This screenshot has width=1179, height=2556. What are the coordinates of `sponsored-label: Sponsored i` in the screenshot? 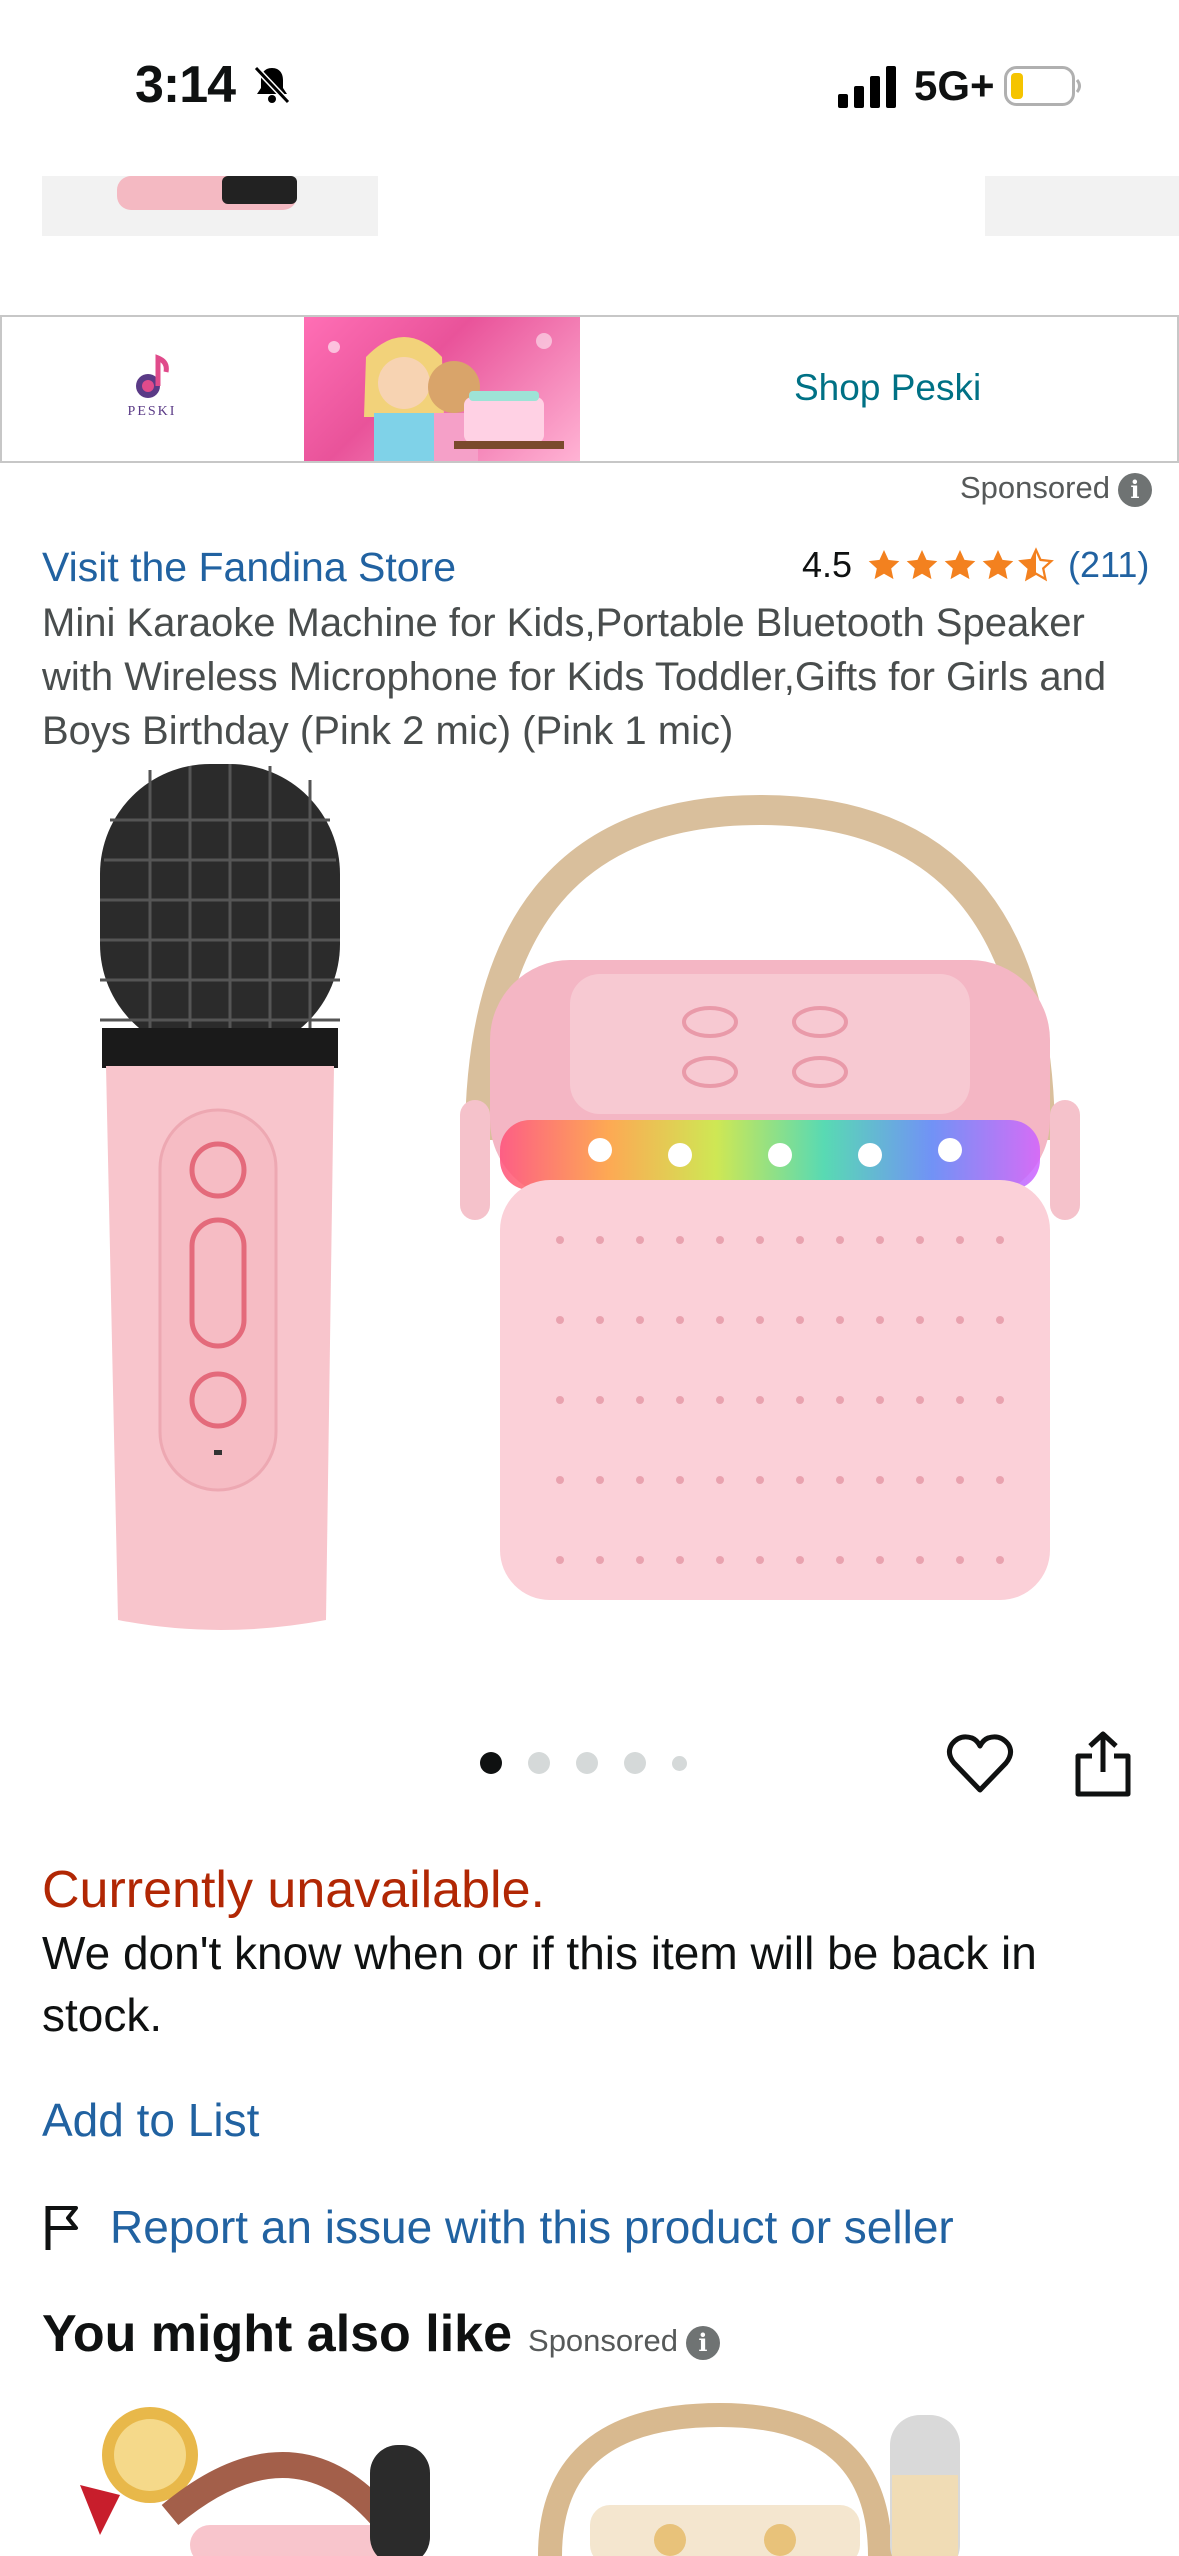 It's located at (1056, 488).